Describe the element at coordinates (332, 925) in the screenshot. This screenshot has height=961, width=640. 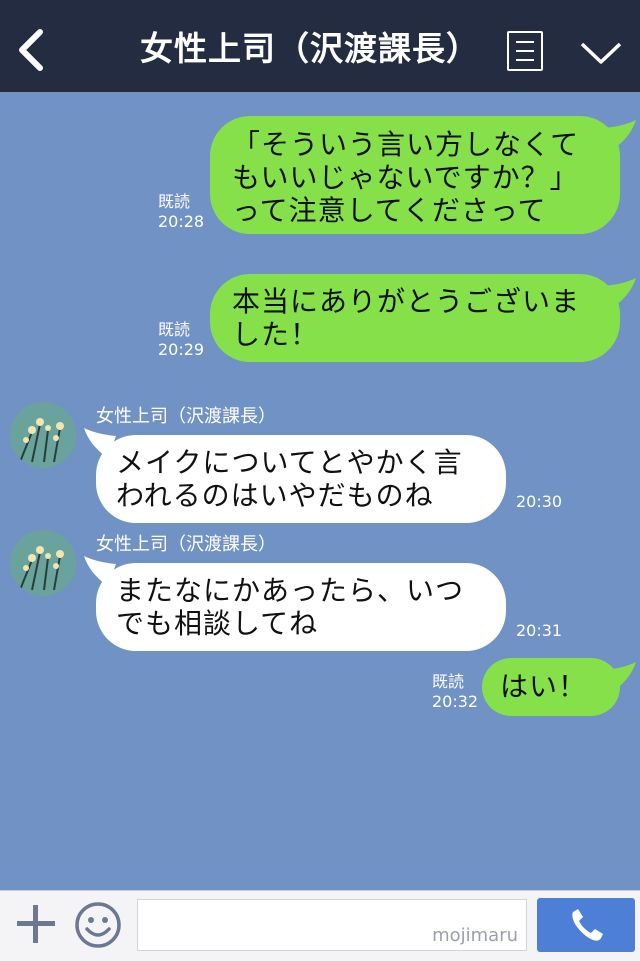
I see `message-input: mojimaru` at that location.